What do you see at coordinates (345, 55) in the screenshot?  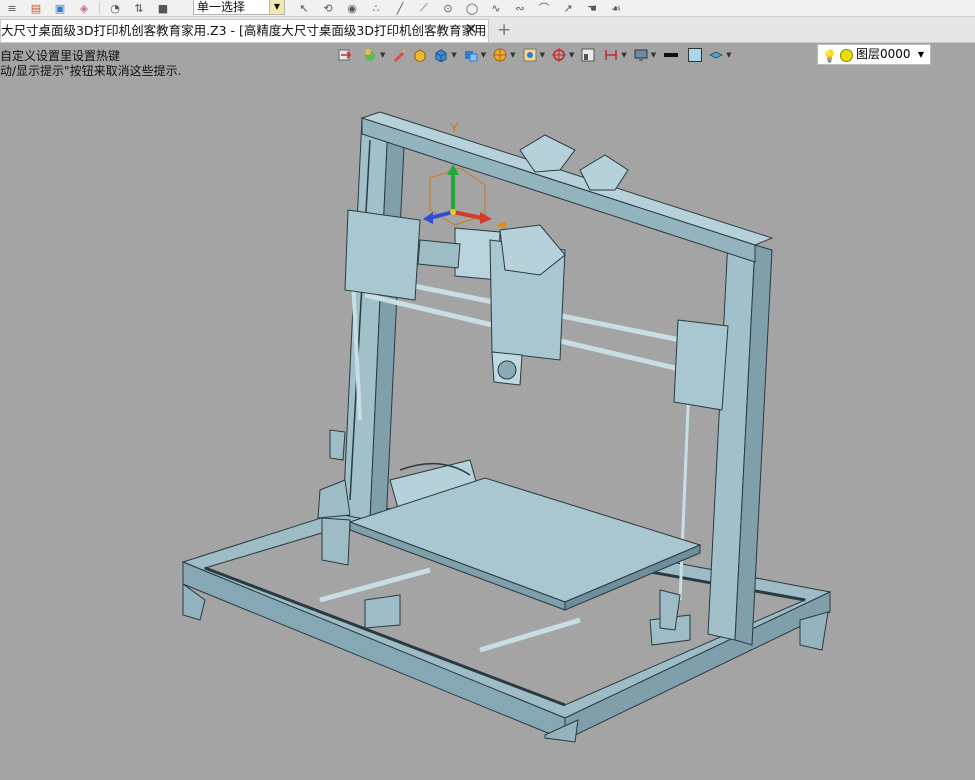 I see `exit-view-icon` at bounding box center [345, 55].